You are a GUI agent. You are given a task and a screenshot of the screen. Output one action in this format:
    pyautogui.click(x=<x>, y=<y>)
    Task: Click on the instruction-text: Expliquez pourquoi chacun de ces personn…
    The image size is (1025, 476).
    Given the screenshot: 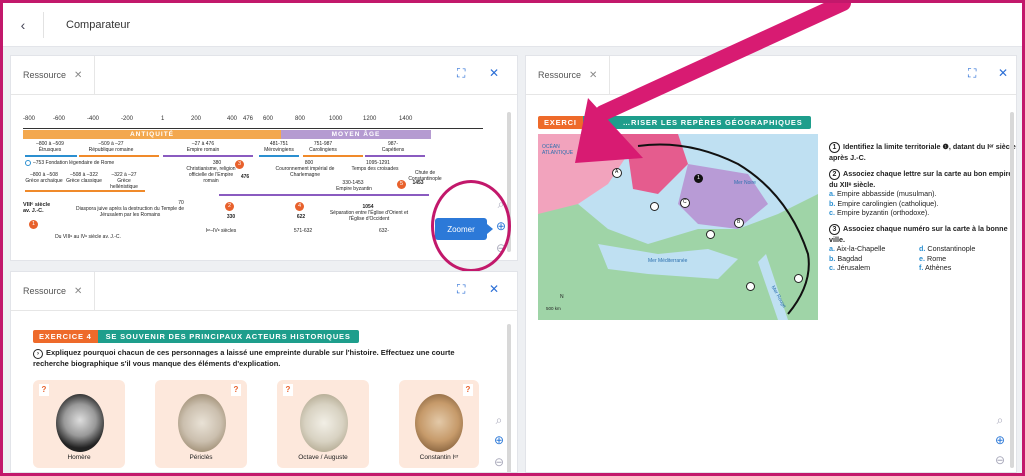 What is the action you would take?
    pyautogui.click(x=244, y=358)
    